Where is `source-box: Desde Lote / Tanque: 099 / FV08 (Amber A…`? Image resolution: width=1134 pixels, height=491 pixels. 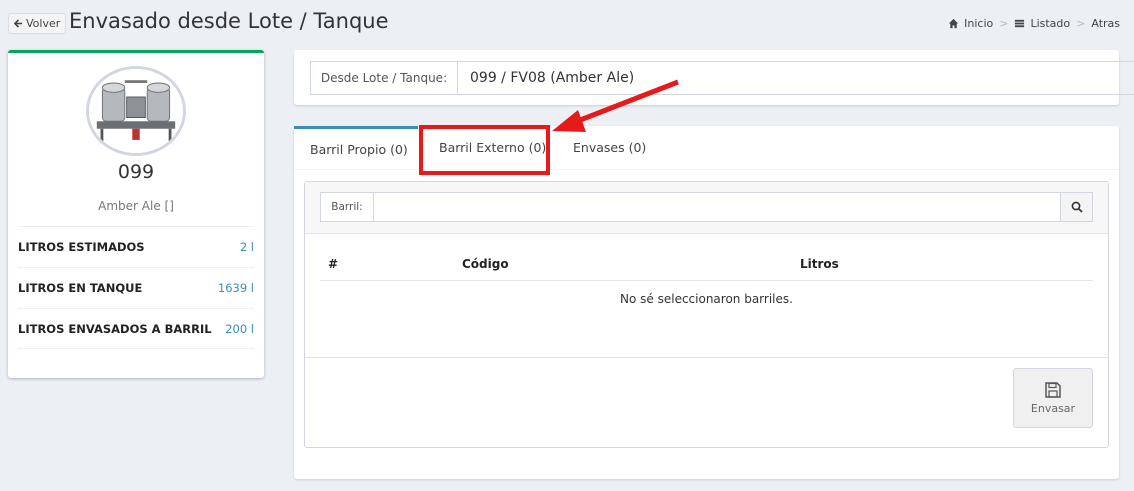 source-box: Desde Lote / Tanque: 099 / FV08 (Amber A… is located at coordinates (714, 77).